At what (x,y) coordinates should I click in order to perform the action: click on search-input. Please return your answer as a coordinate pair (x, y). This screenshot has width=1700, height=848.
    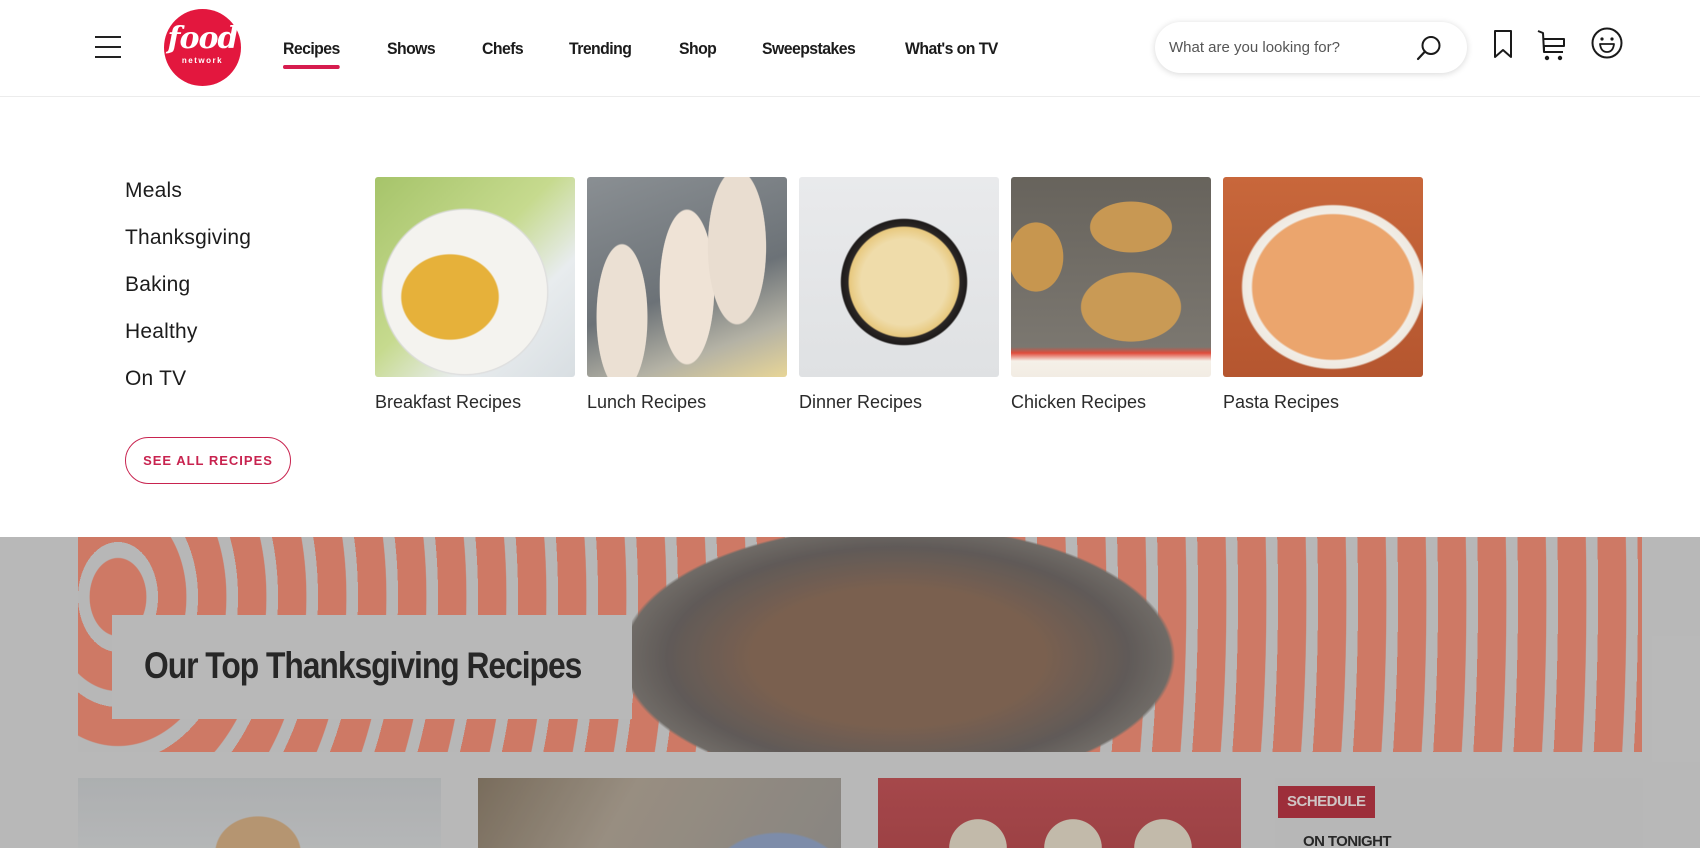
    Looking at the image, I should click on (1289, 47).